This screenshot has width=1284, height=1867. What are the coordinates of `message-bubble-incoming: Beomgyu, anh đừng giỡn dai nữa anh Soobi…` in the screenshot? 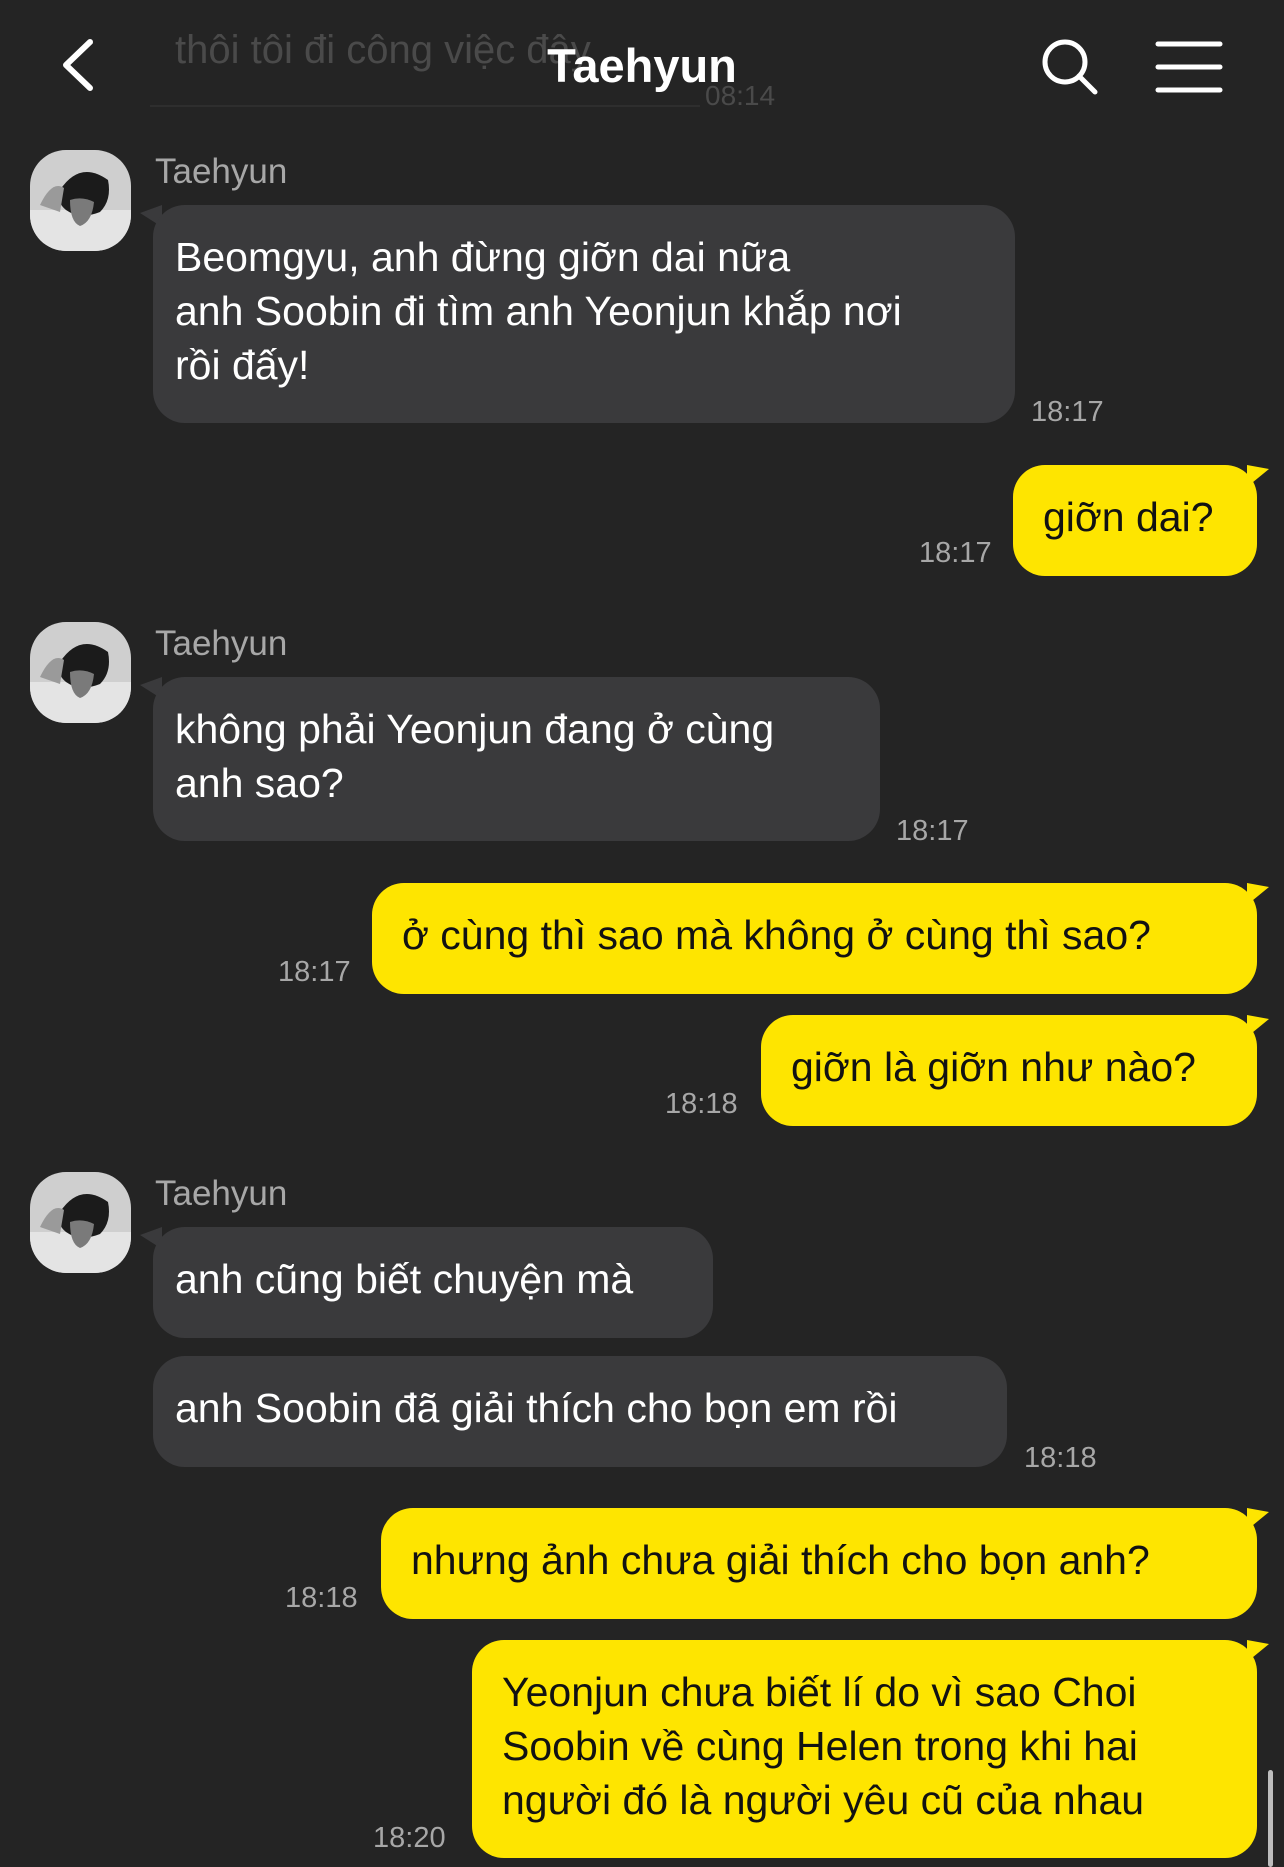 It's located at (584, 314).